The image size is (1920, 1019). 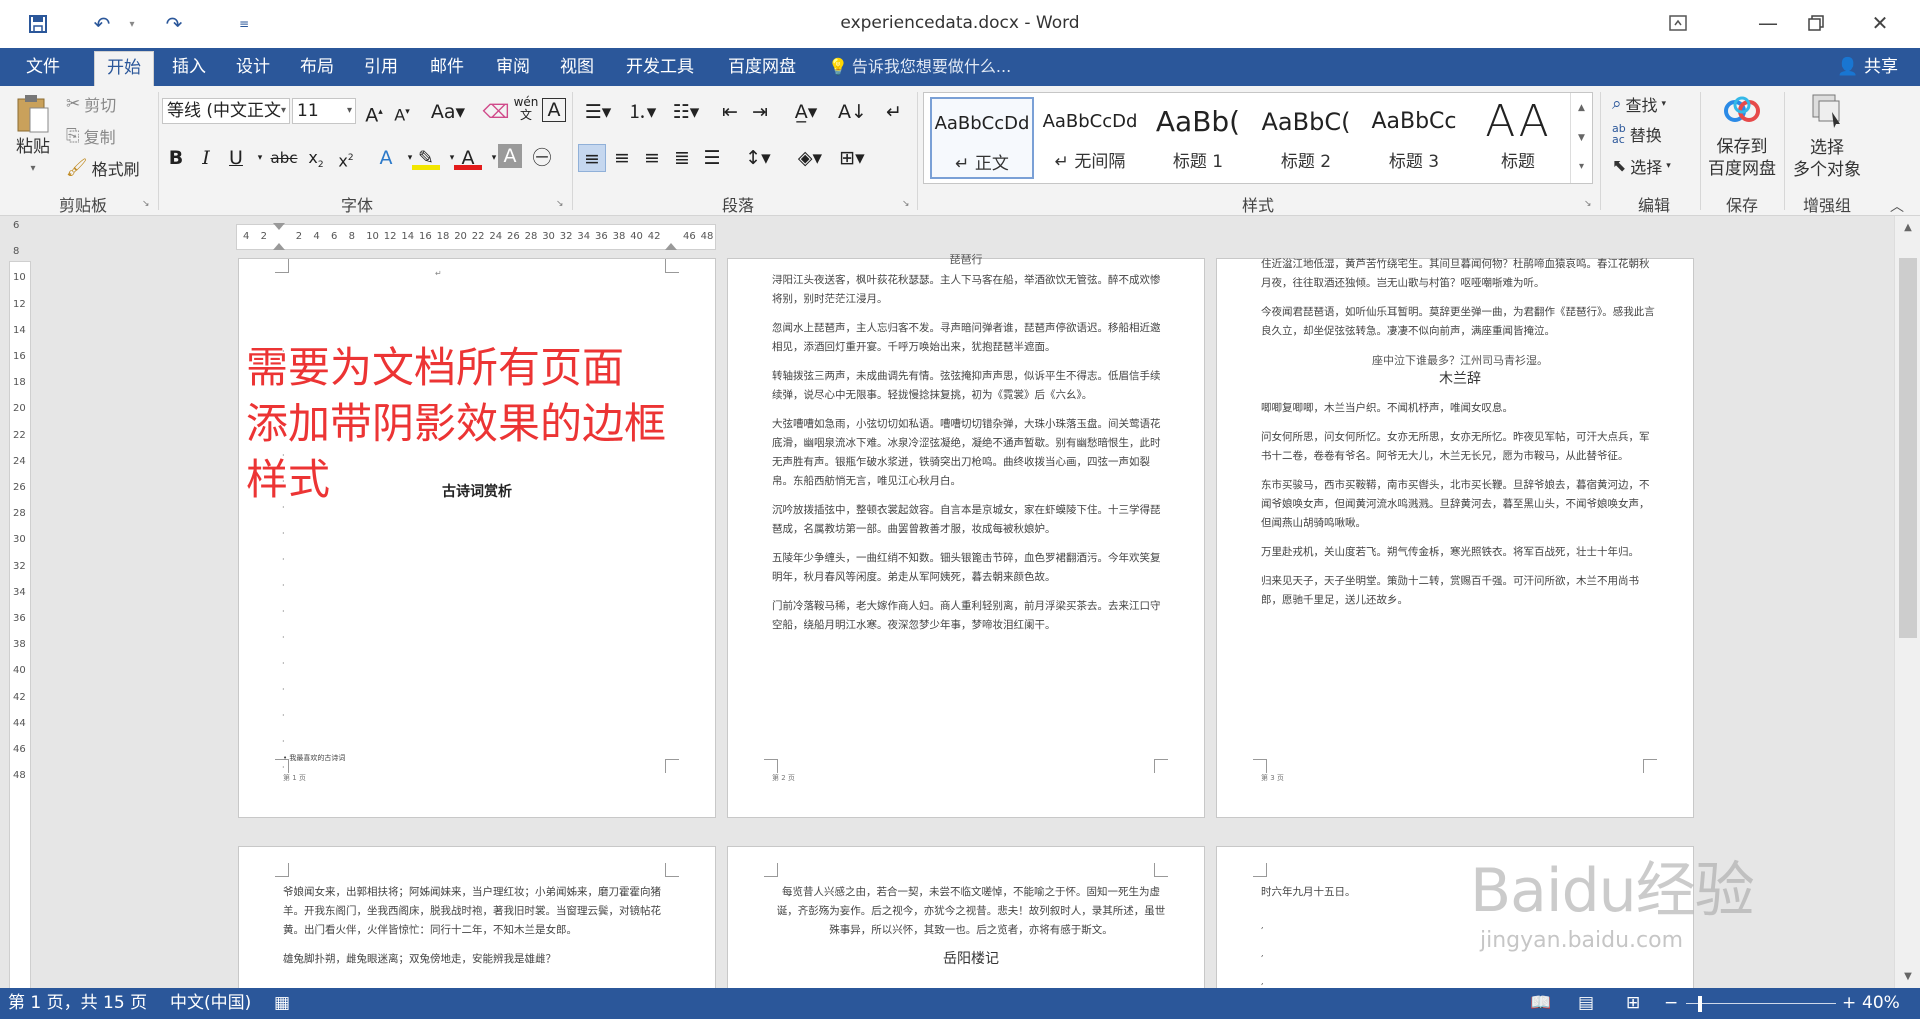 What do you see at coordinates (146, 204) in the screenshot?
I see `clipboard-launcher-icon: ↘` at bounding box center [146, 204].